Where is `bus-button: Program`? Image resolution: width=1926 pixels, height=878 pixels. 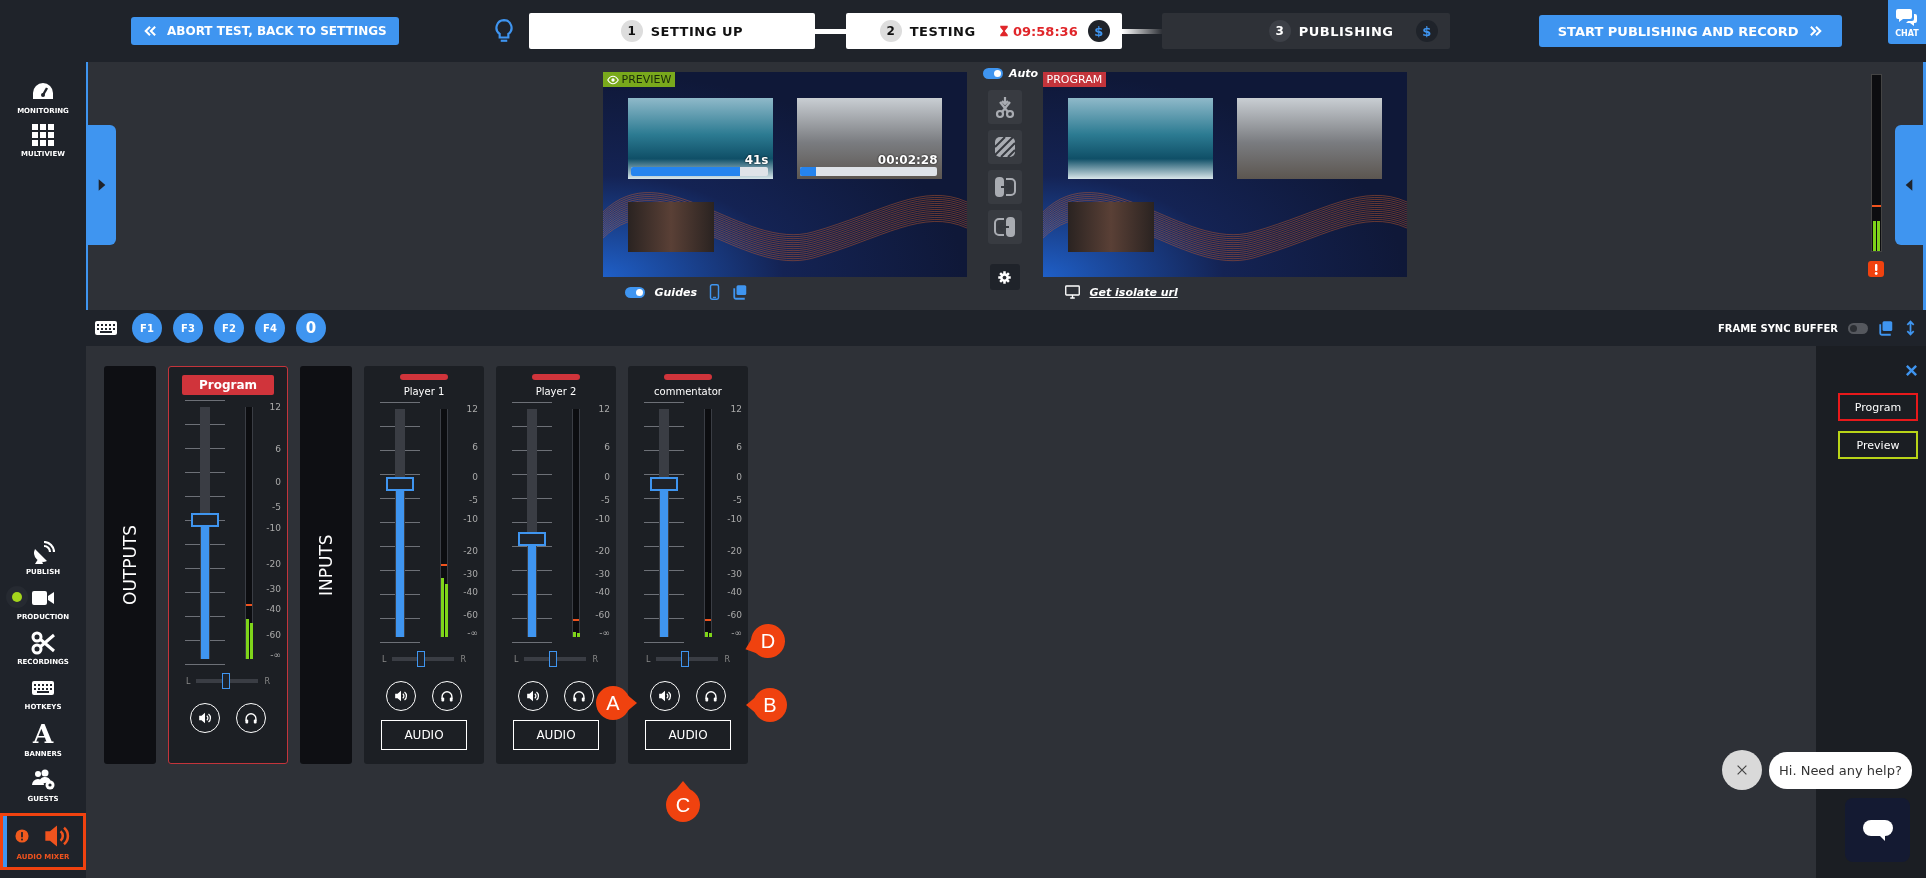
bus-button: Program is located at coordinates (1878, 407).